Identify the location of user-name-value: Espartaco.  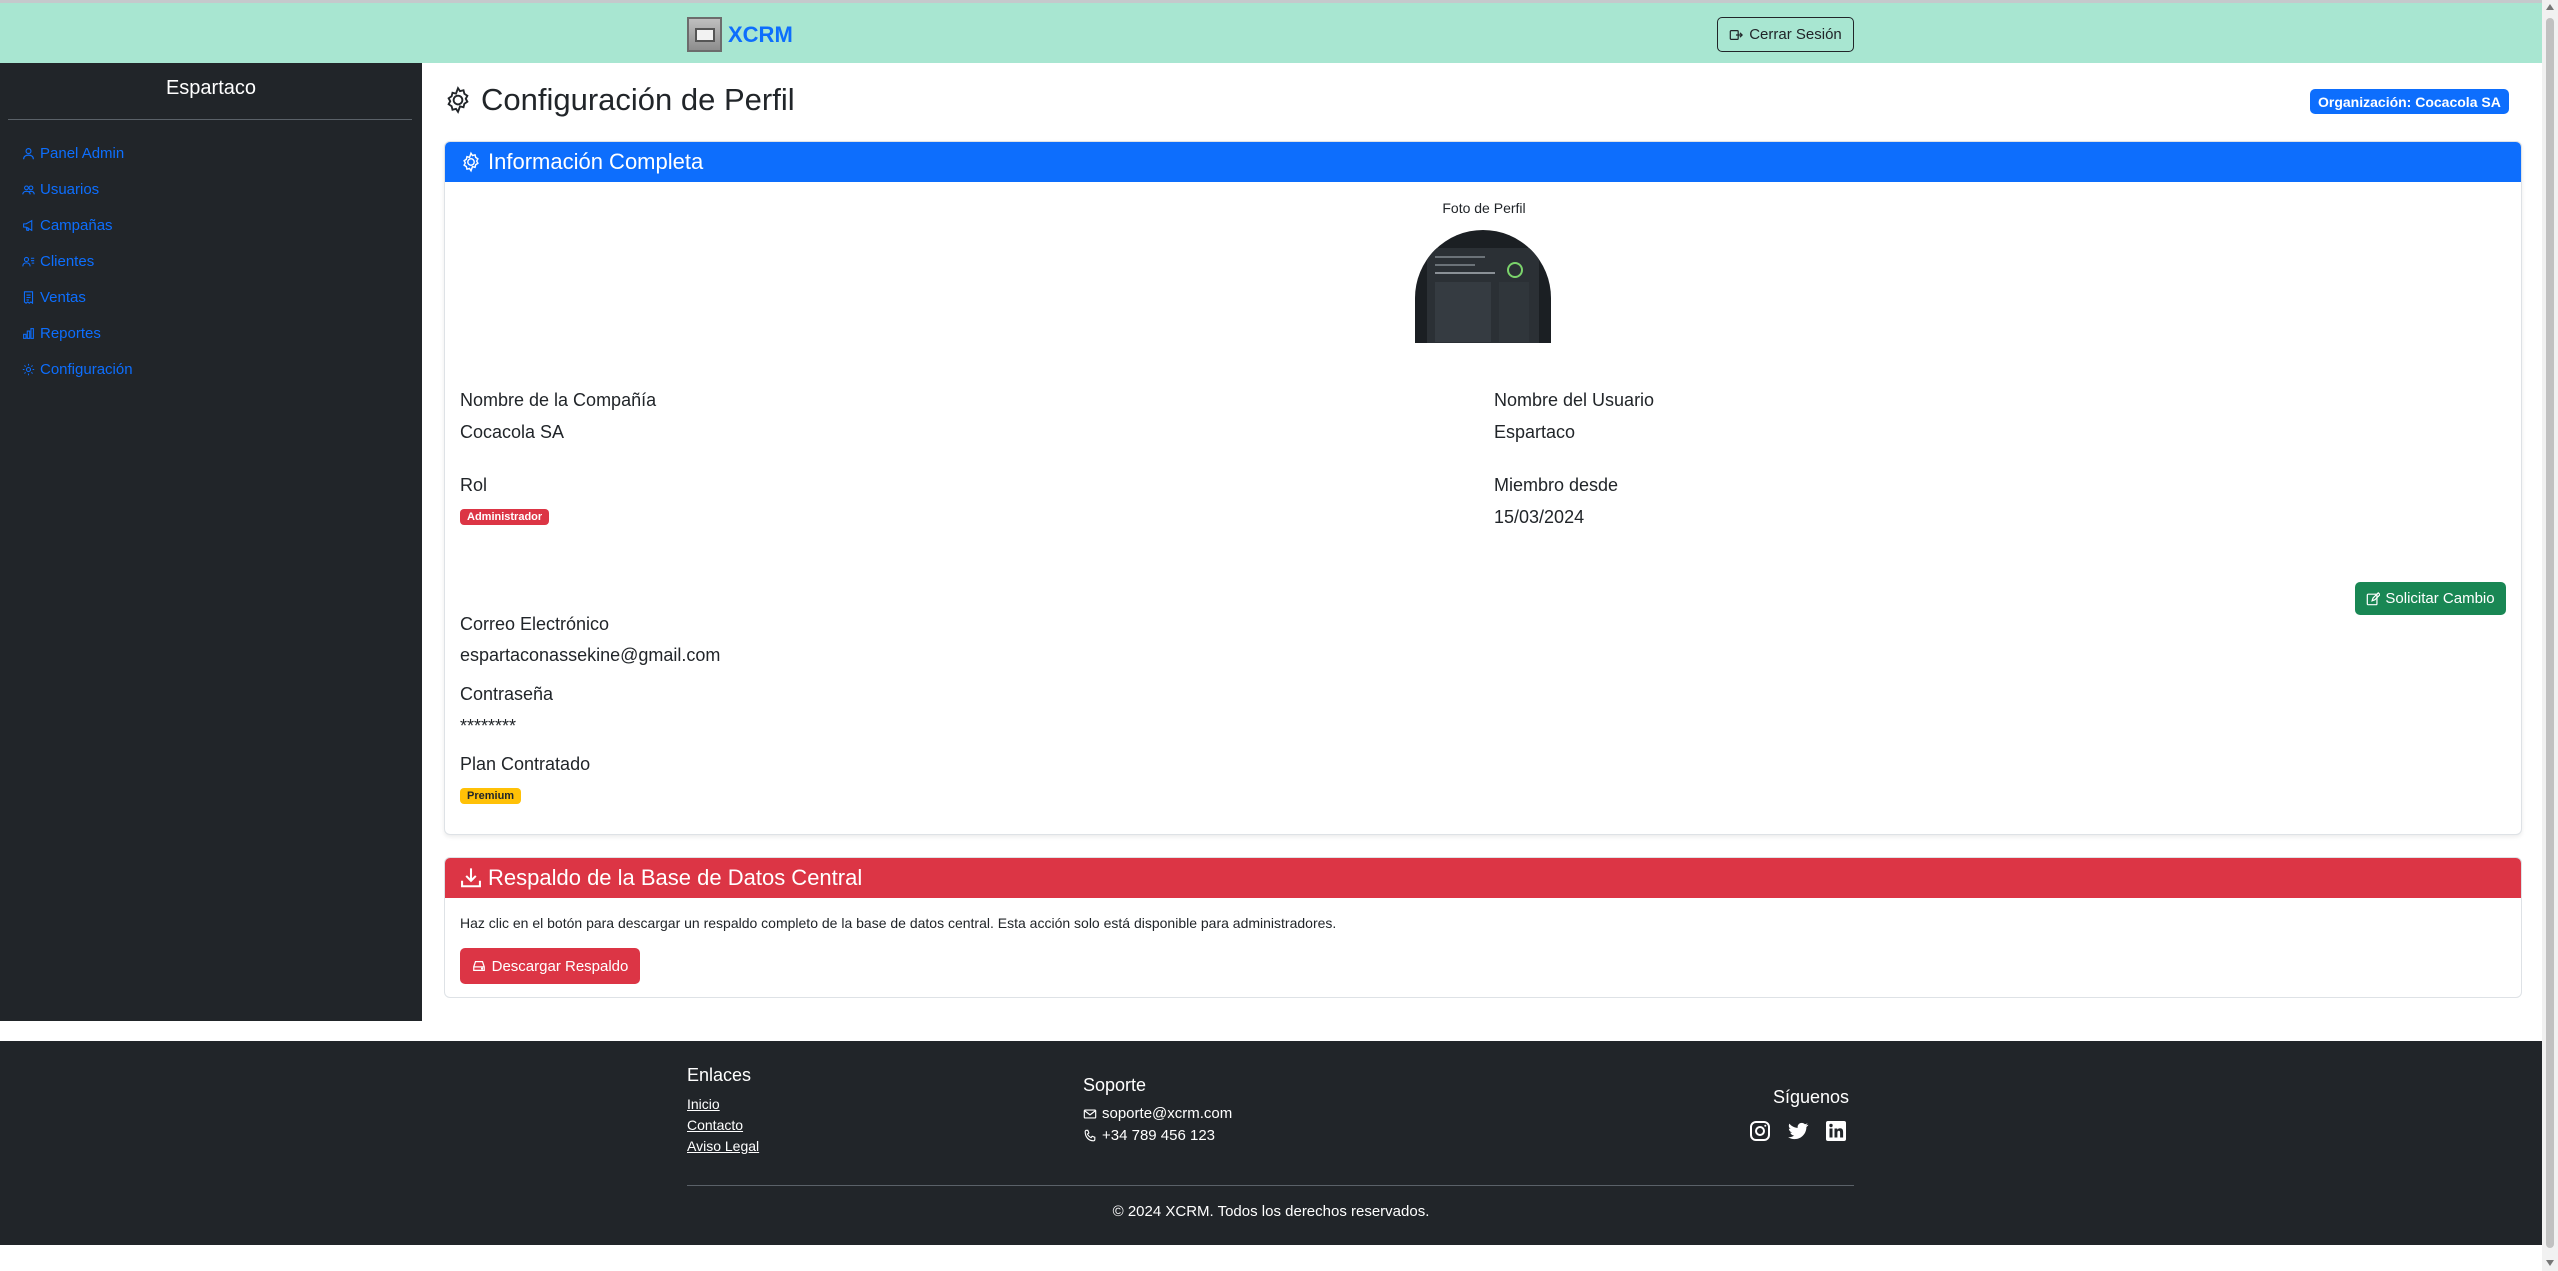
(1535, 432).